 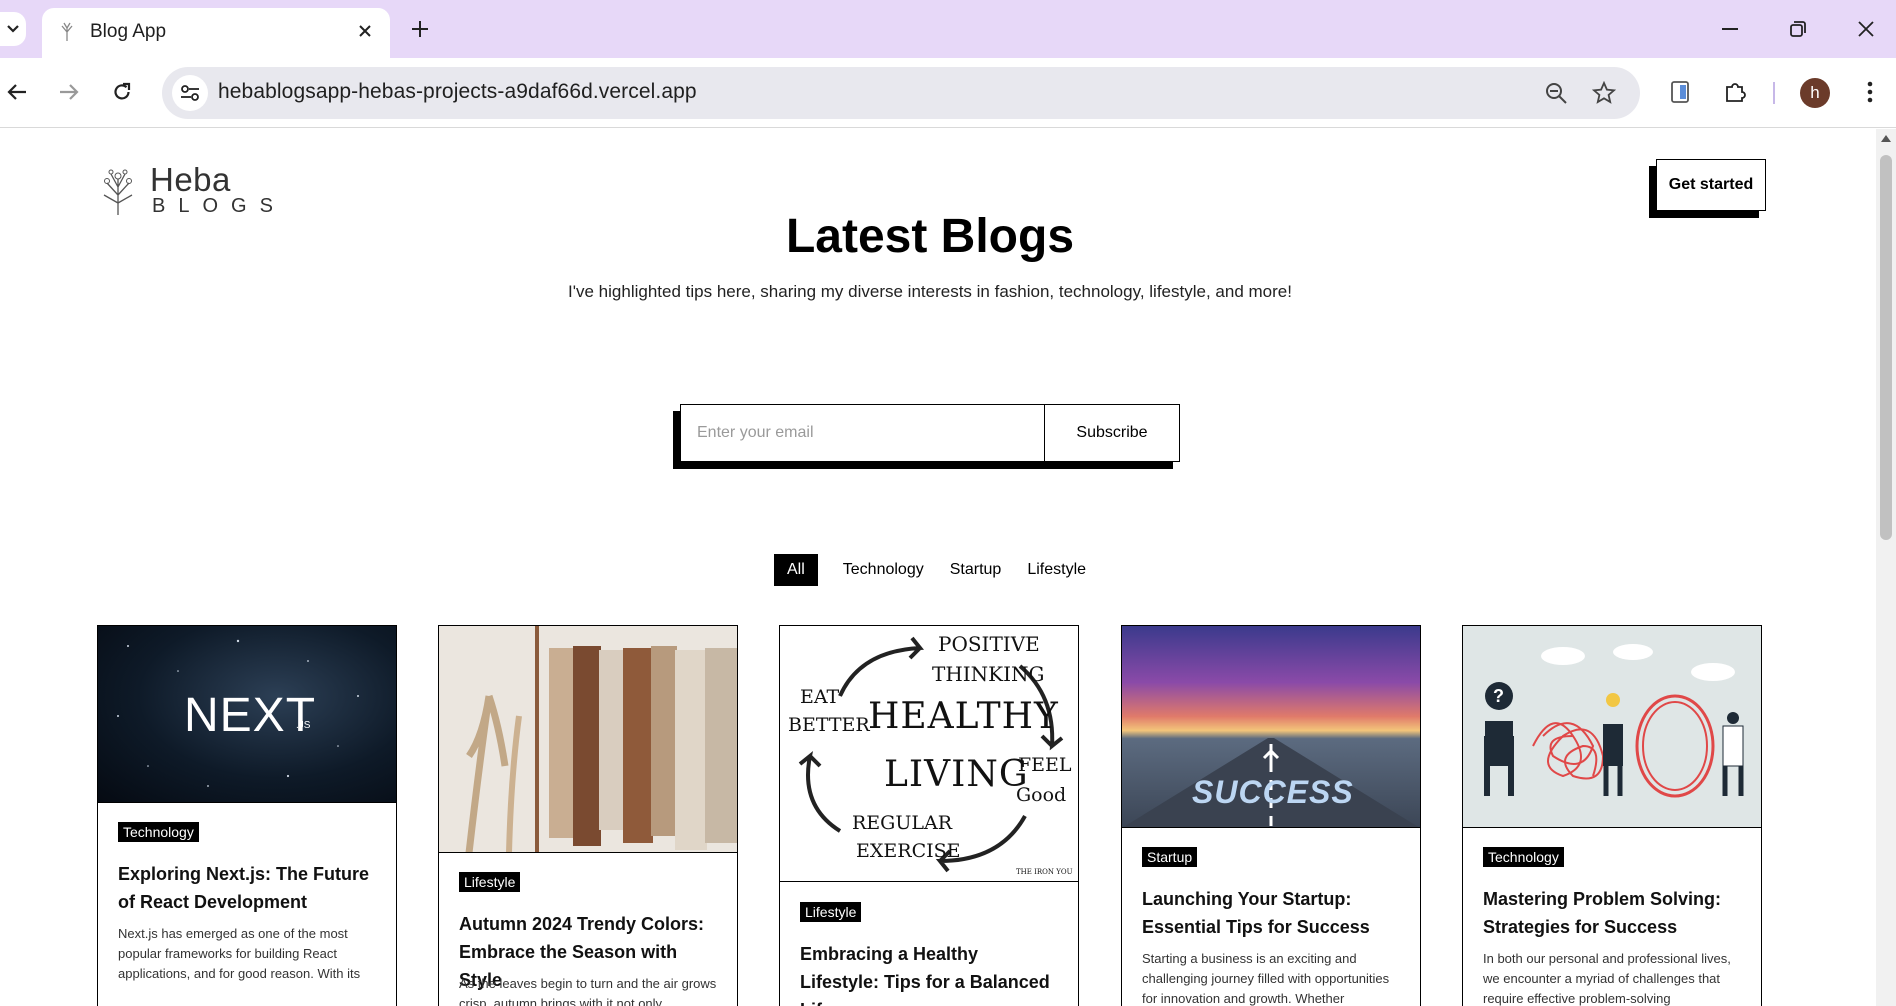 I want to click on plant-icon, so click(x=118, y=192).